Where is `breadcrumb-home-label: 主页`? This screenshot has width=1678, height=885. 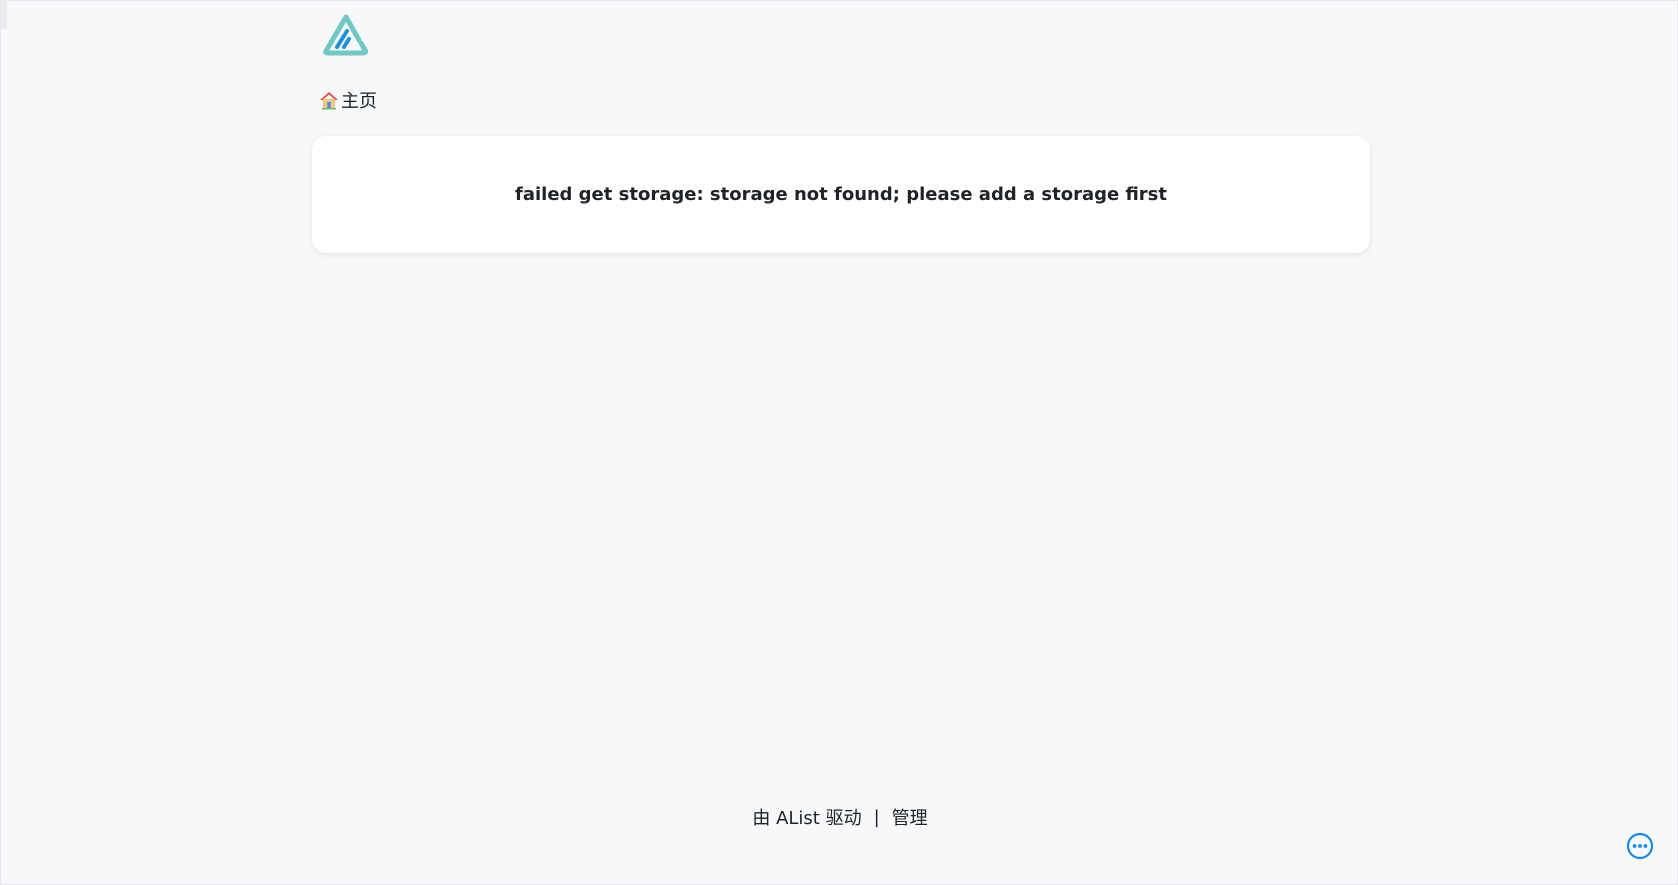
breadcrumb-home-label: 主页 is located at coordinates (359, 100).